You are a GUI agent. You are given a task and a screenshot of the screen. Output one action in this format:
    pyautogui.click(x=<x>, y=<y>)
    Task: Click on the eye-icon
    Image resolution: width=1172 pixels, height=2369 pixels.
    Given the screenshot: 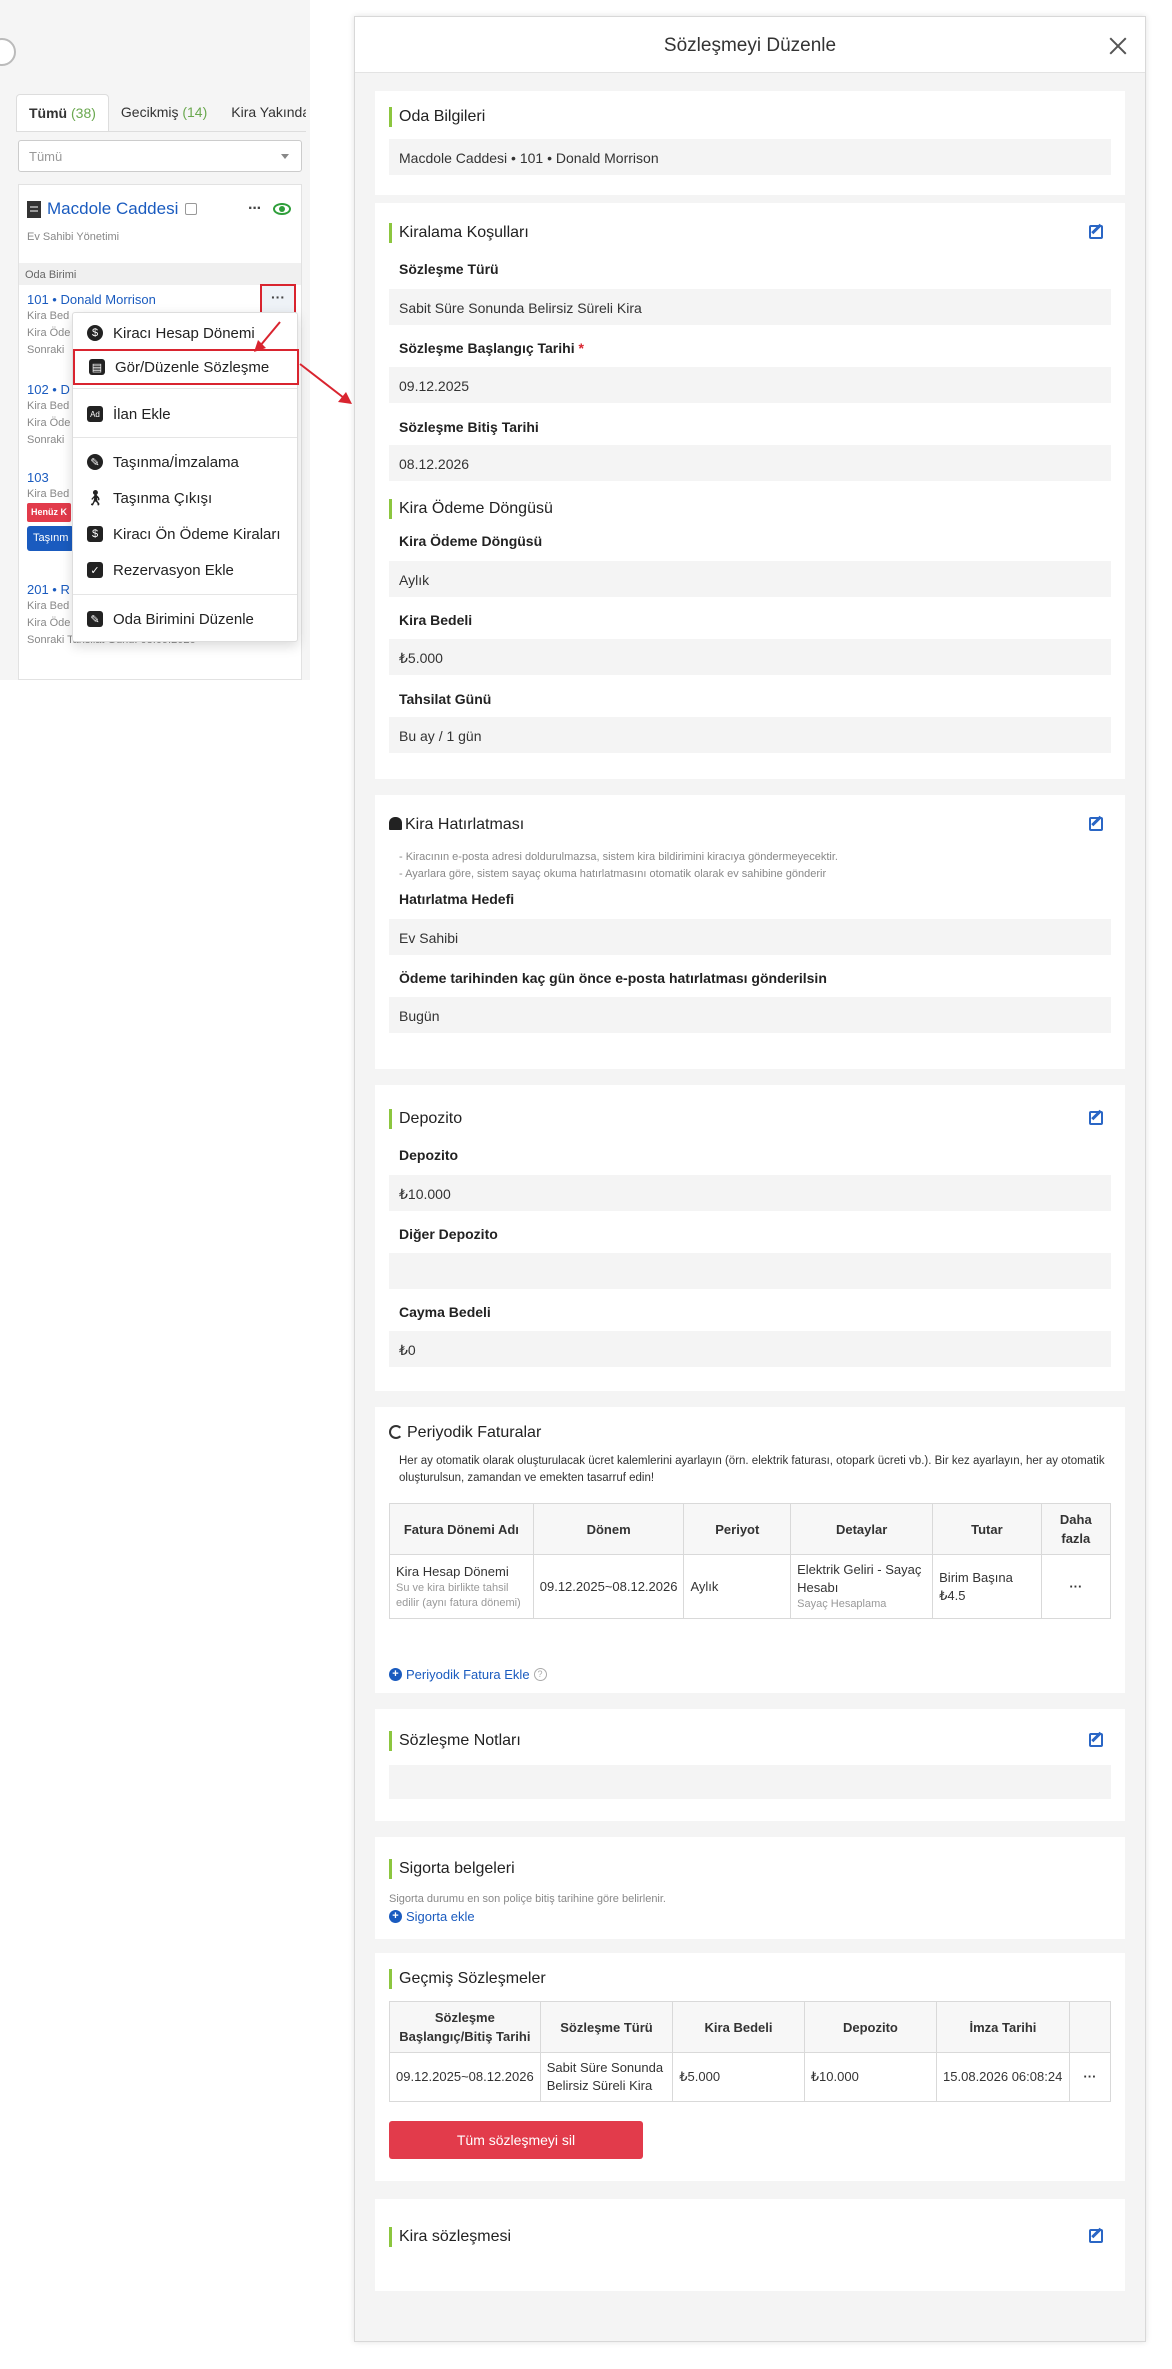 What is the action you would take?
    pyautogui.click(x=282, y=209)
    